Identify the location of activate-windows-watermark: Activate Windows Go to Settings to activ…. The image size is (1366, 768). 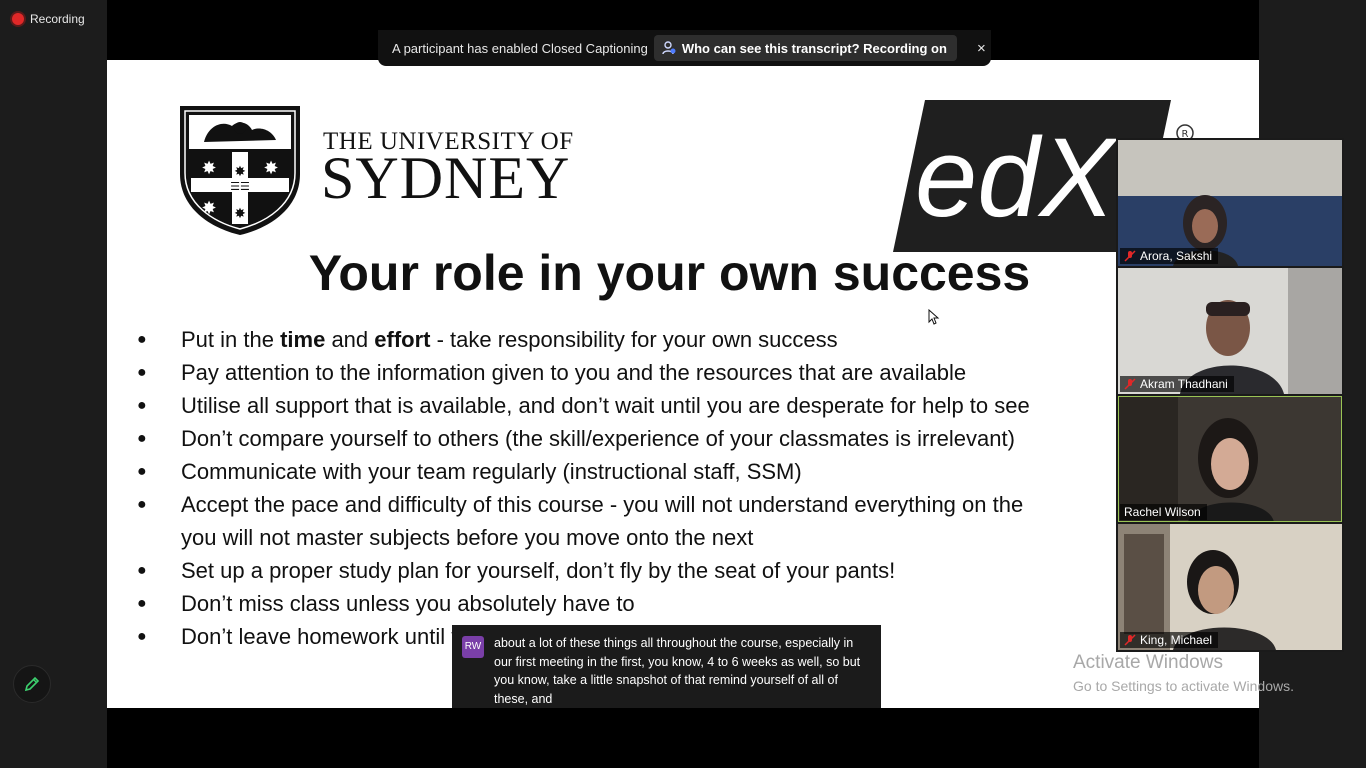
(1183, 673).